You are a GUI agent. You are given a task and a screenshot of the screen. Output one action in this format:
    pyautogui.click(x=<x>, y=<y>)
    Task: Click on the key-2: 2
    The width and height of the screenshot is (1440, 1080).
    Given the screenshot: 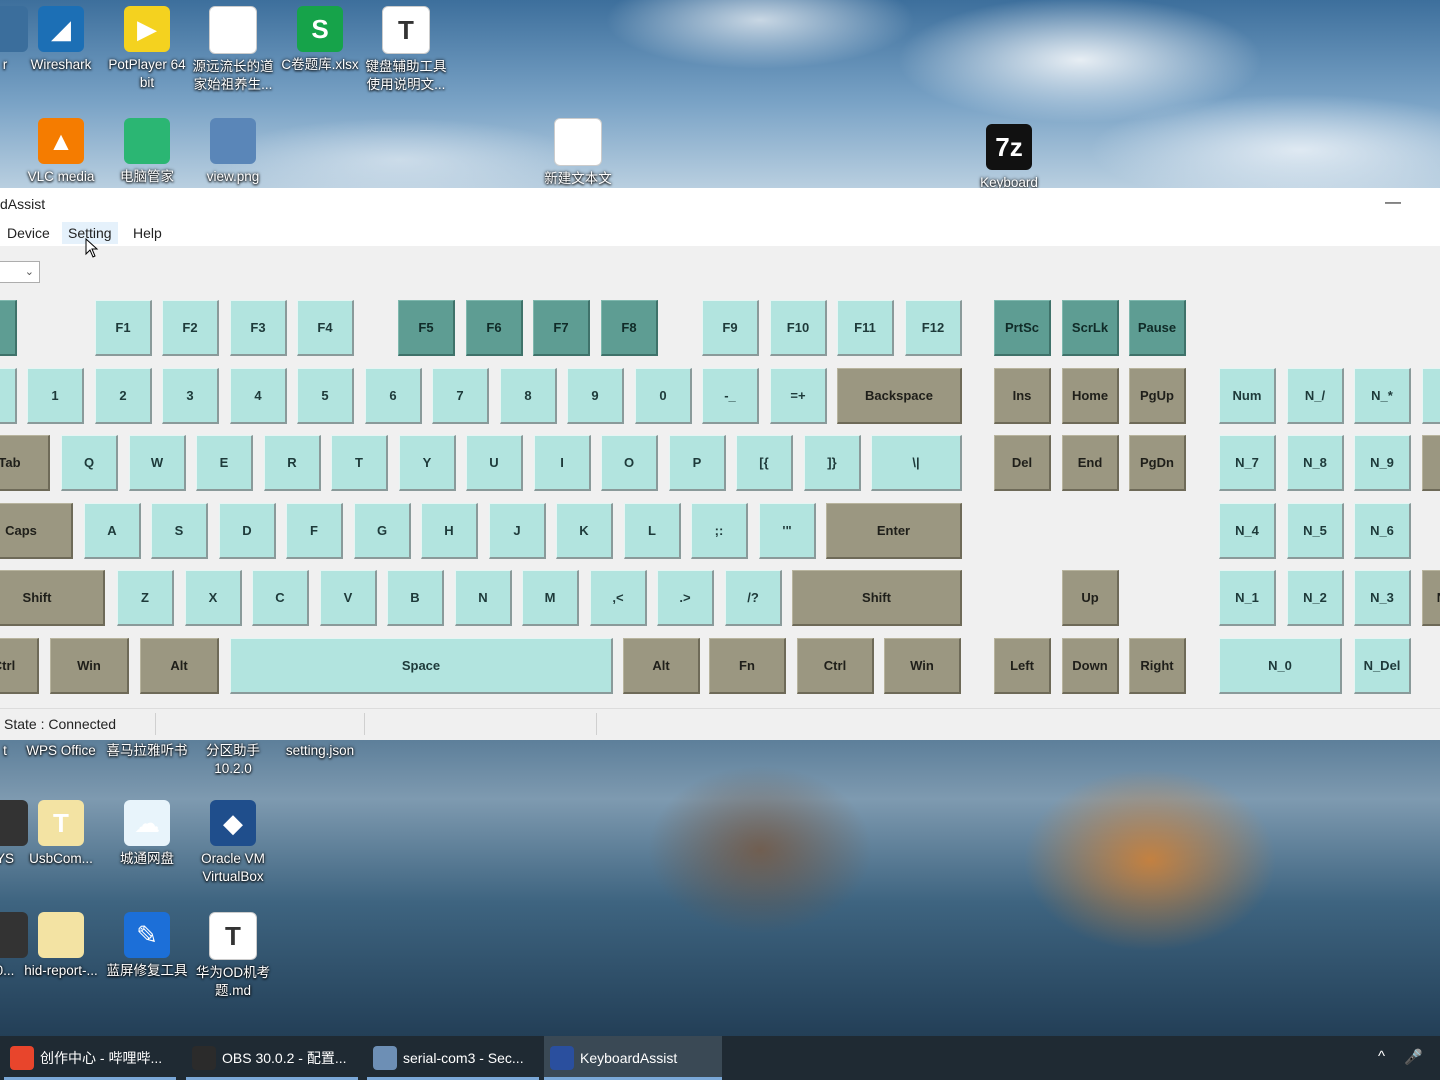 What is the action you would take?
    pyautogui.click(x=123, y=396)
    